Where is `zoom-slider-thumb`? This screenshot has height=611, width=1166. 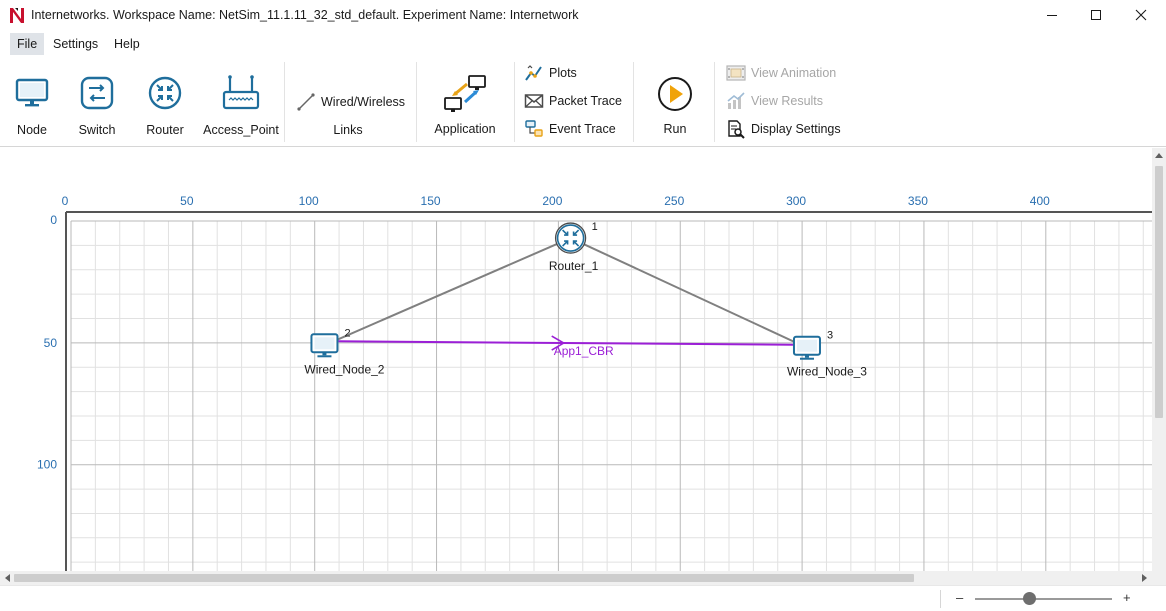
zoom-slider-thumb is located at coordinates (1030, 598).